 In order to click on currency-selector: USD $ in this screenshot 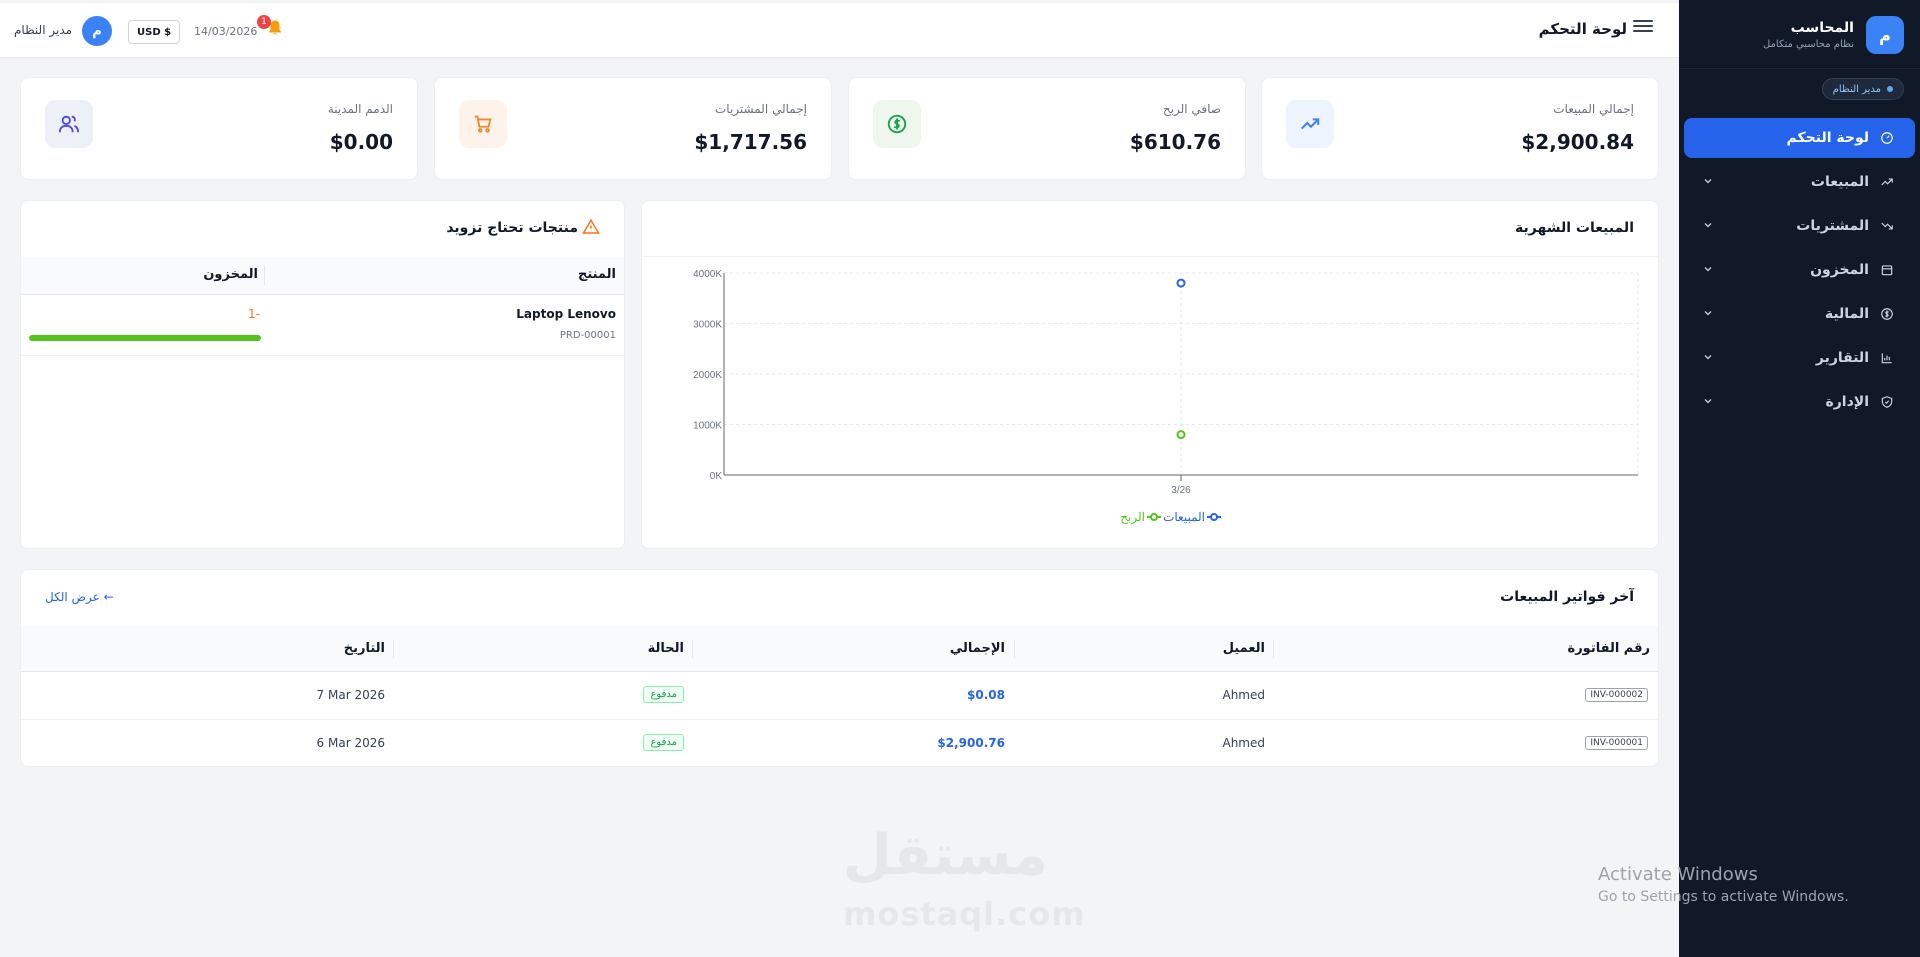, I will do `click(154, 32)`.